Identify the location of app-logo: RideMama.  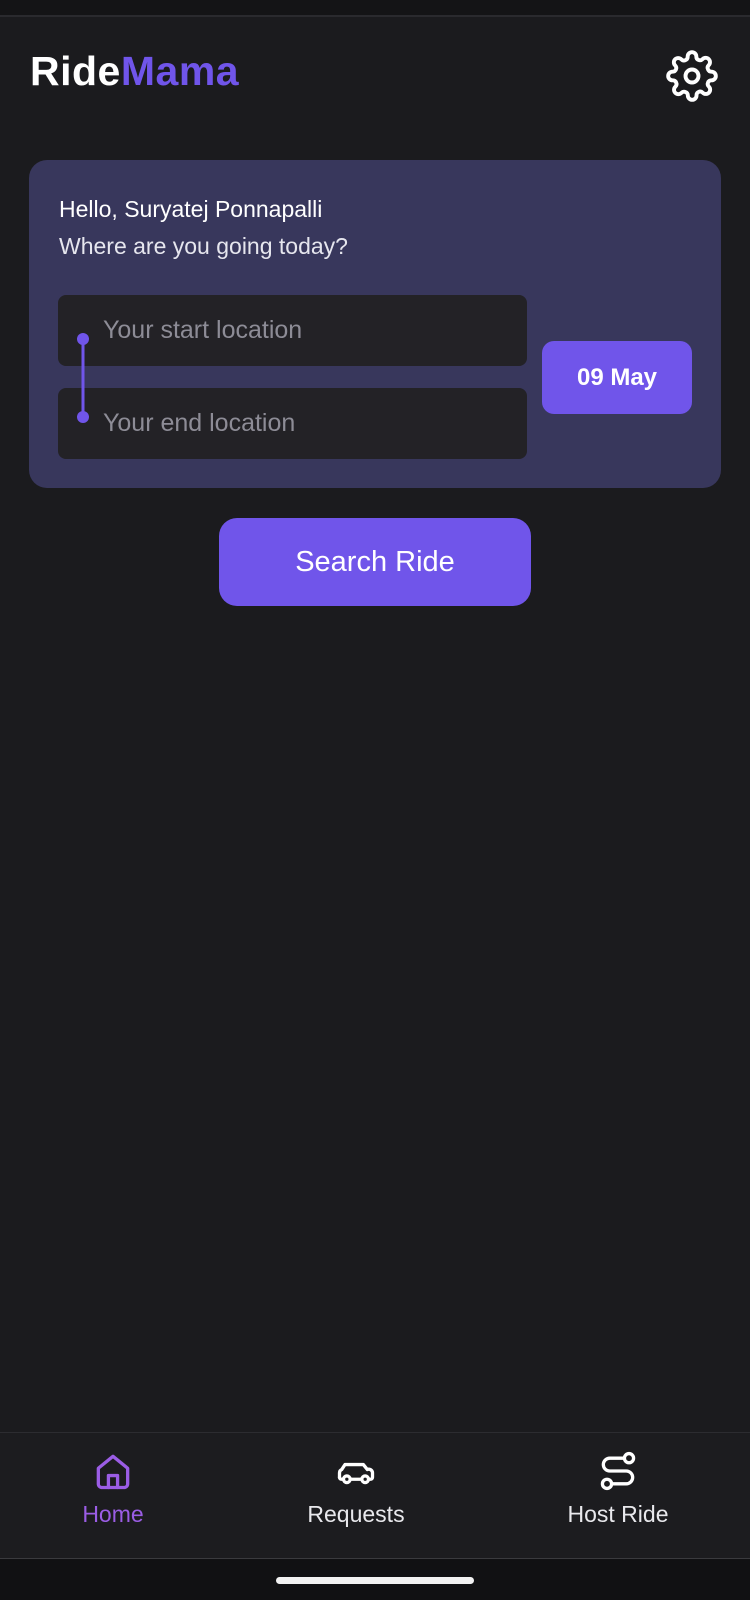
(134, 71).